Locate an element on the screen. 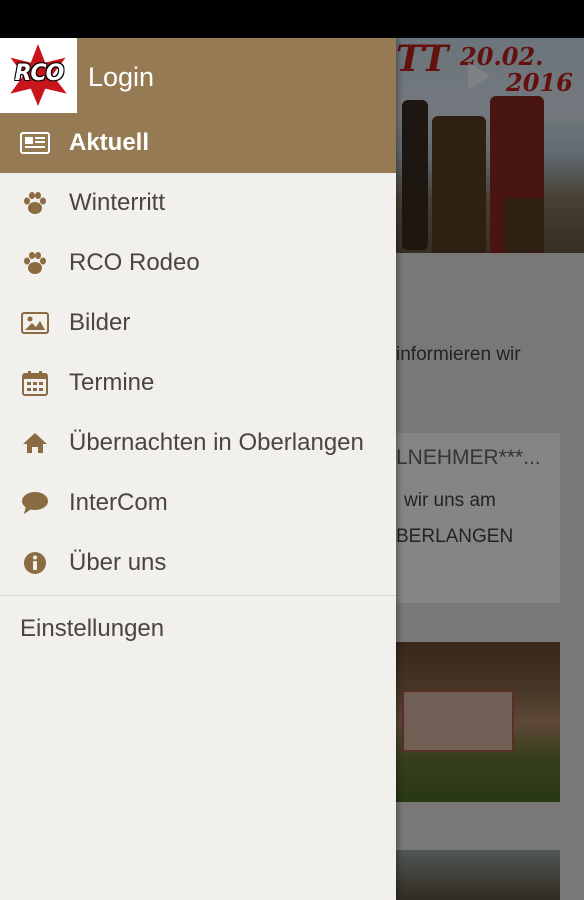 This screenshot has height=900, width=584. menu-item-label: Bilder is located at coordinates (100, 322).